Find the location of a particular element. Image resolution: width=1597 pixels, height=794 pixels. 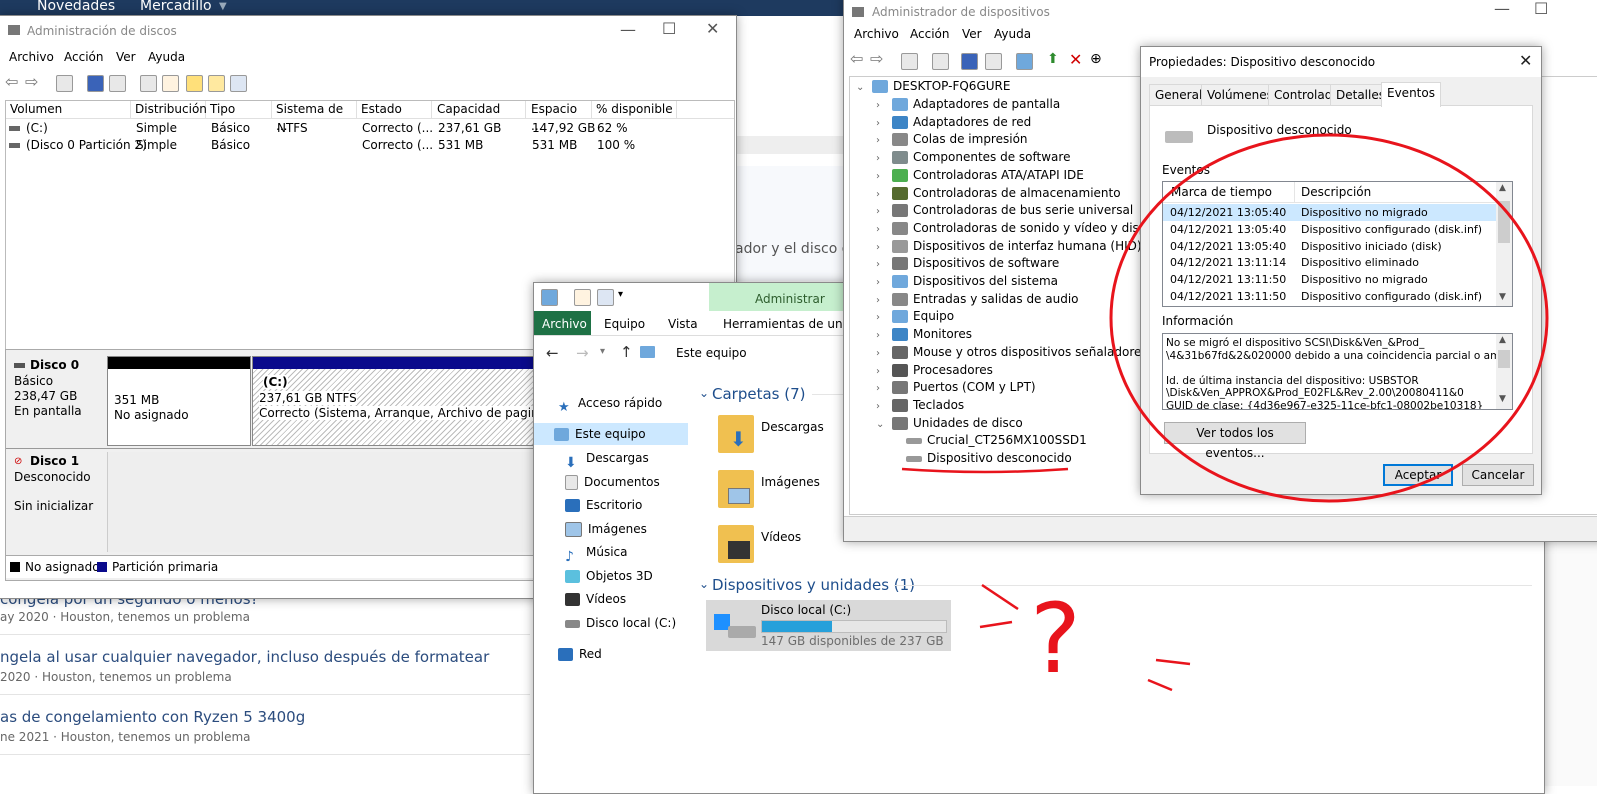

red-question-mark: ? is located at coordinates (1055, 639).